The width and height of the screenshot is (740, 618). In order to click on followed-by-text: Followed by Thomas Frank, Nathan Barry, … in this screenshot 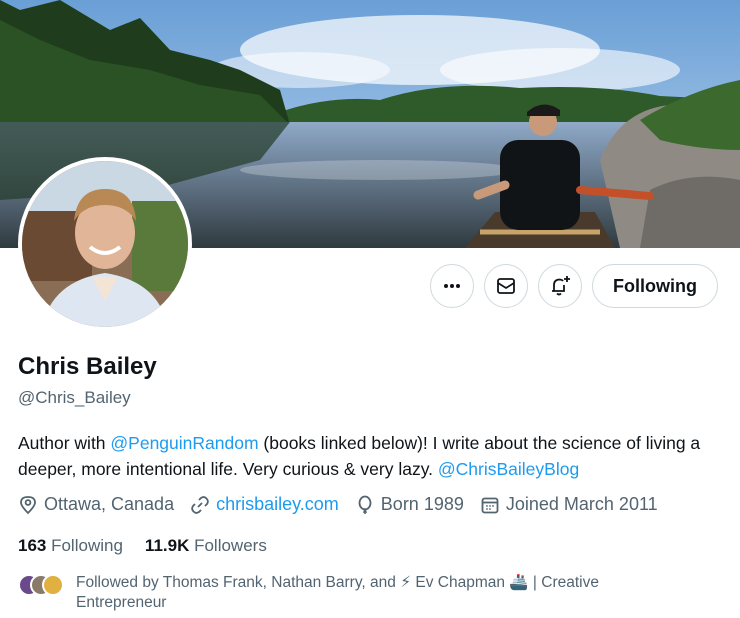, I will do `click(337, 592)`.